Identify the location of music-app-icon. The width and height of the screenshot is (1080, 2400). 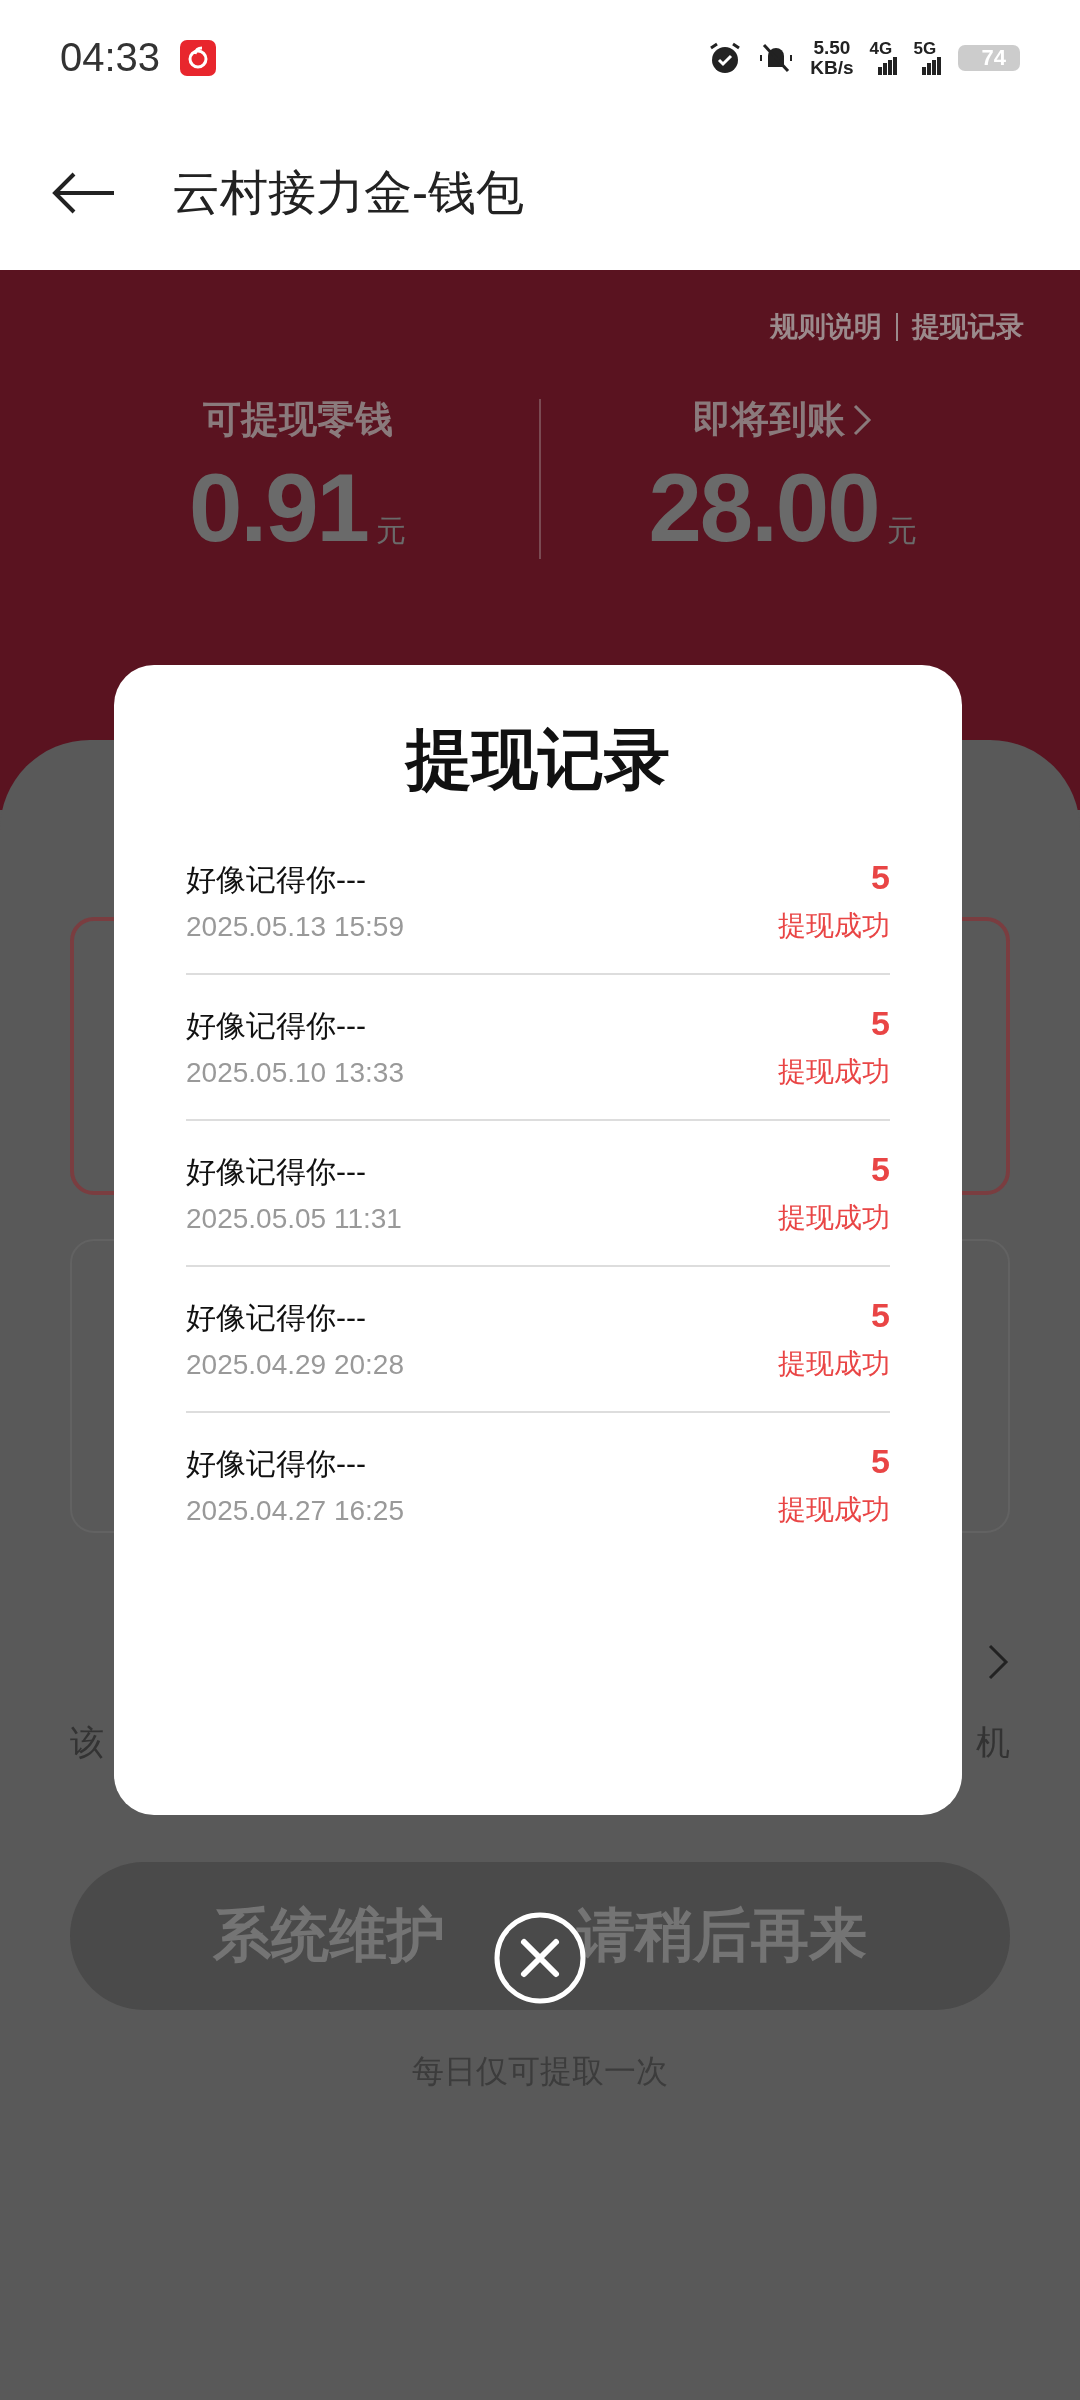
(198, 57).